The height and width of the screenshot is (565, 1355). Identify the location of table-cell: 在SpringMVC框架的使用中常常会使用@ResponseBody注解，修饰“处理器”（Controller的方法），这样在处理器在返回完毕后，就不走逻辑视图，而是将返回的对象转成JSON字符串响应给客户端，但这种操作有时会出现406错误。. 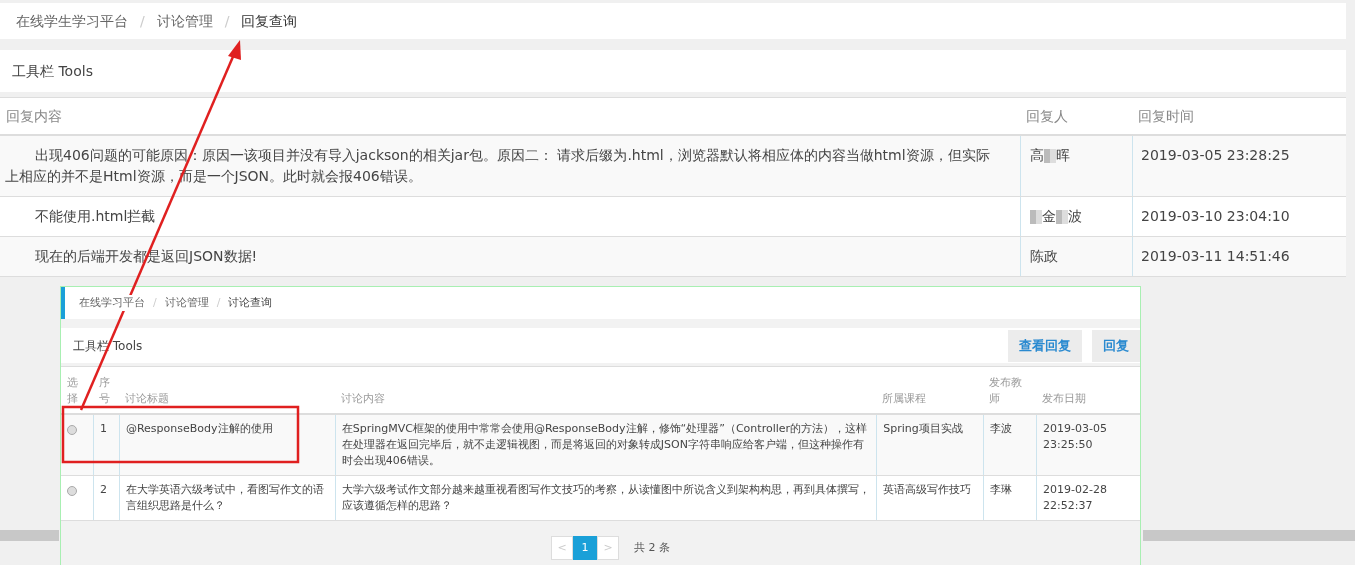
(605, 445).